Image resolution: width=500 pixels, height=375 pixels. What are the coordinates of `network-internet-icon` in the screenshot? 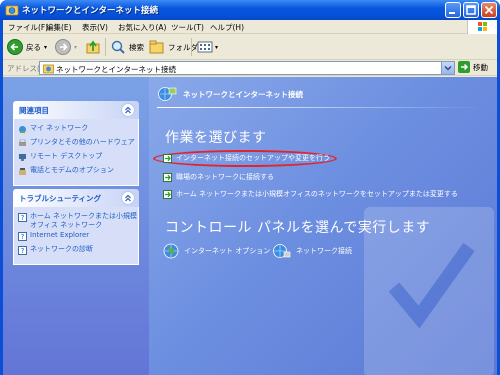 It's located at (167, 94).